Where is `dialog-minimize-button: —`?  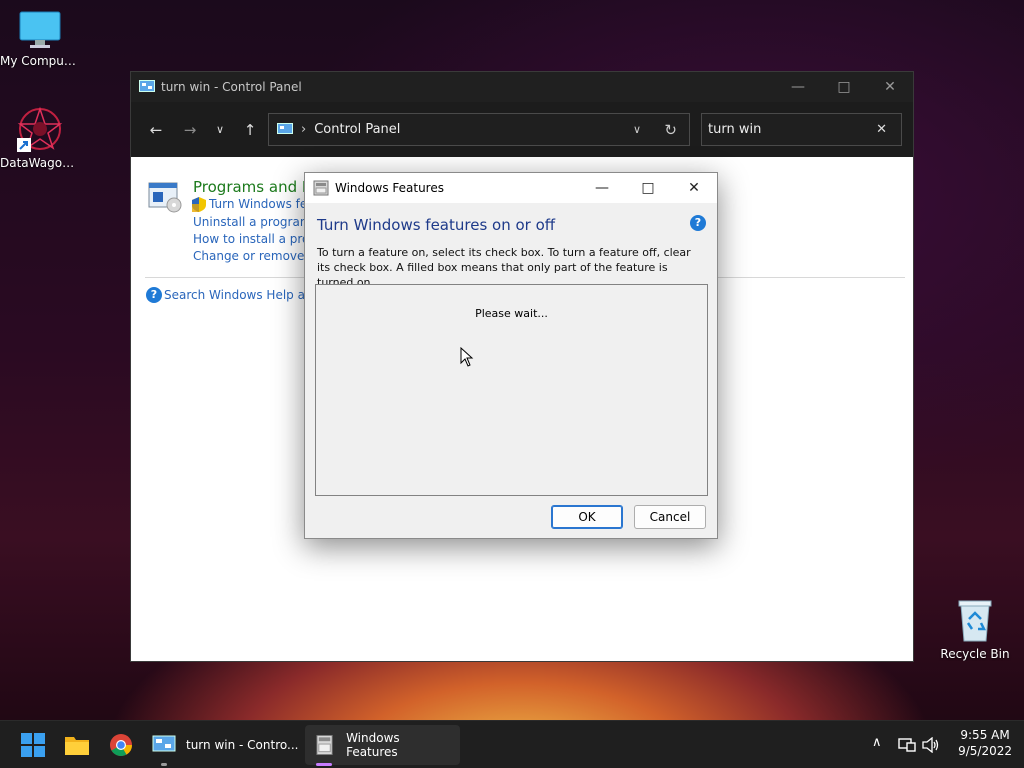
dialog-minimize-button: — is located at coordinates (602, 188).